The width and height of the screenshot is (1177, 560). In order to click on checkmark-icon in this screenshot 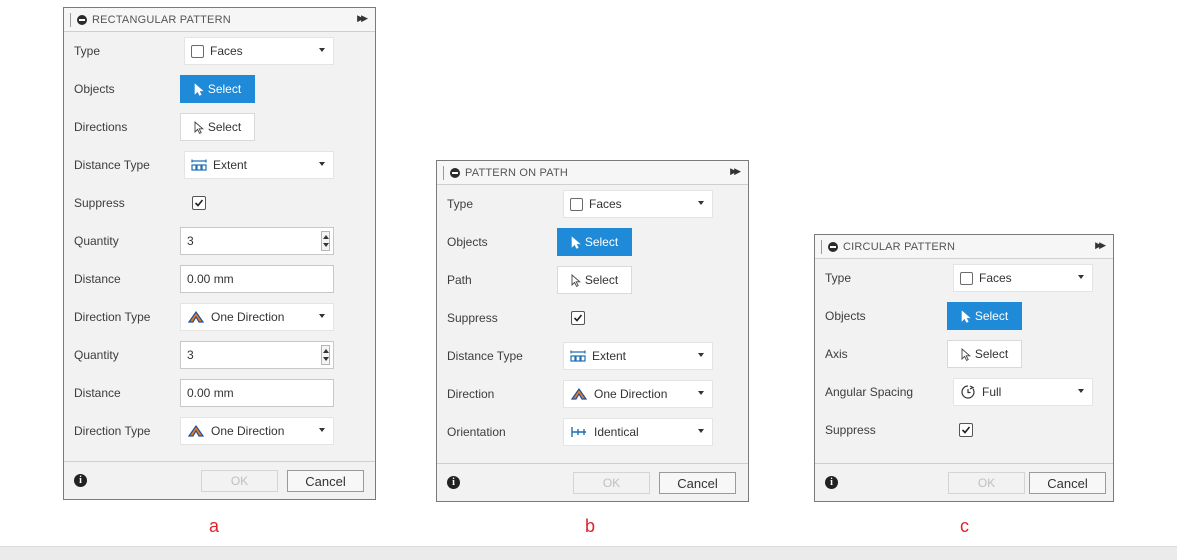, I will do `click(199, 203)`.